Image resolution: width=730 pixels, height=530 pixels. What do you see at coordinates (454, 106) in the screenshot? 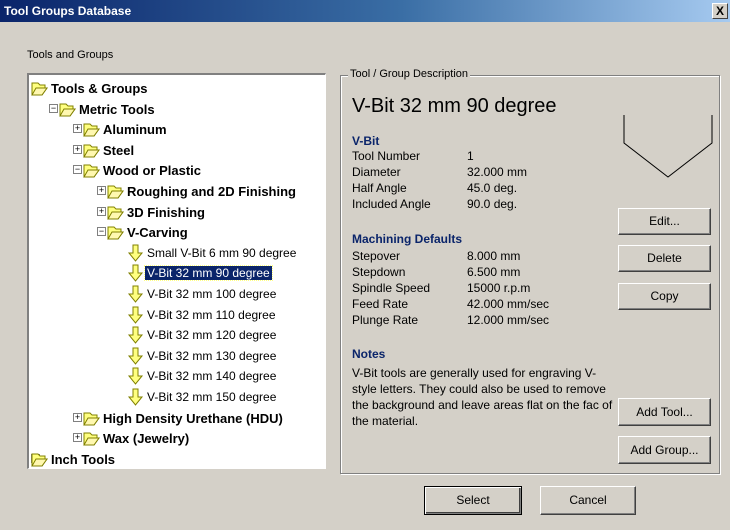
I see `tool-title: V-Bit 32 mm 90 degree` at bounding box center [454, 106].